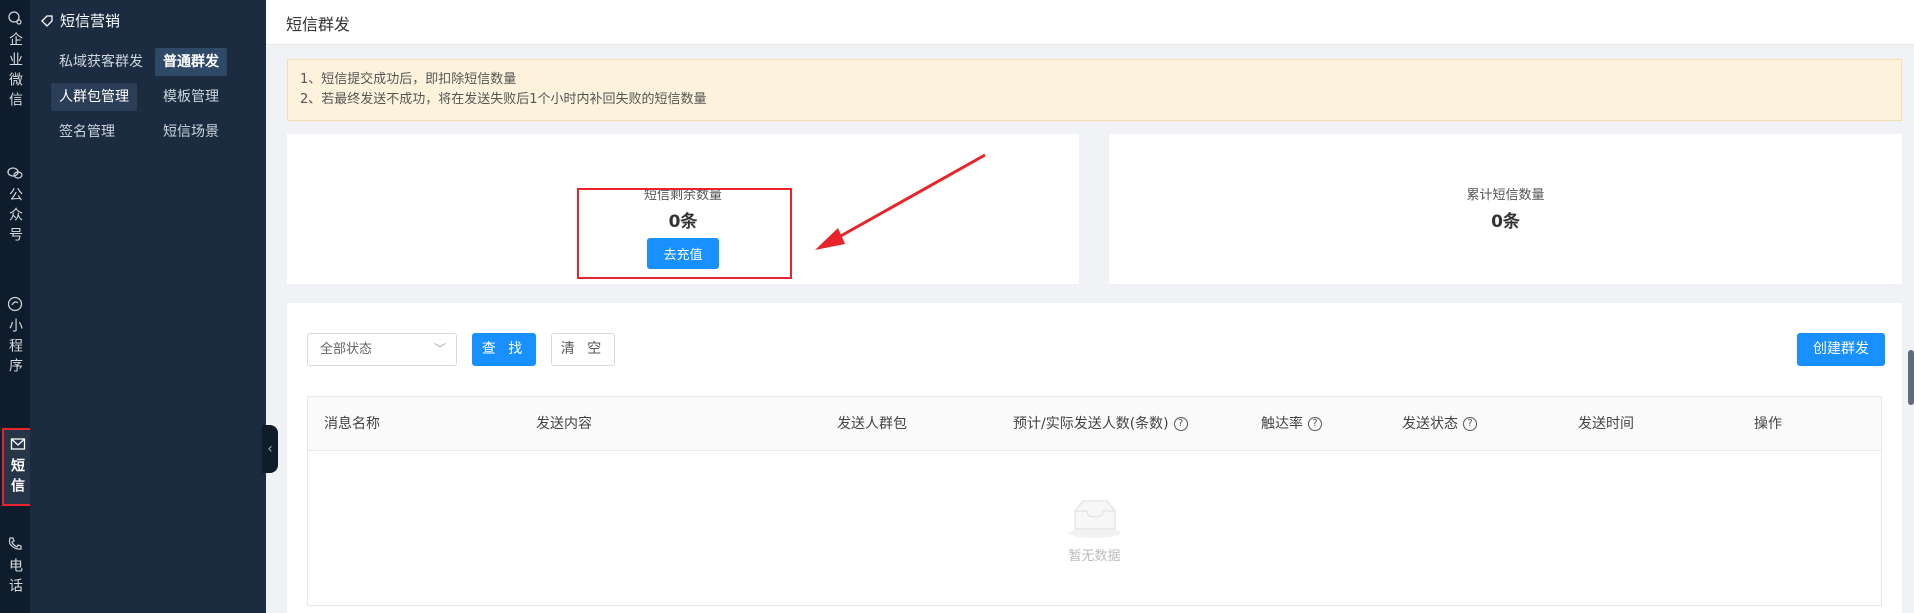 The image size is (1914, 613). What do you see at coordinates (352, 424) in the screenshot?
I see `column-message-name: 消息名称` at bounding box center [352, 424].